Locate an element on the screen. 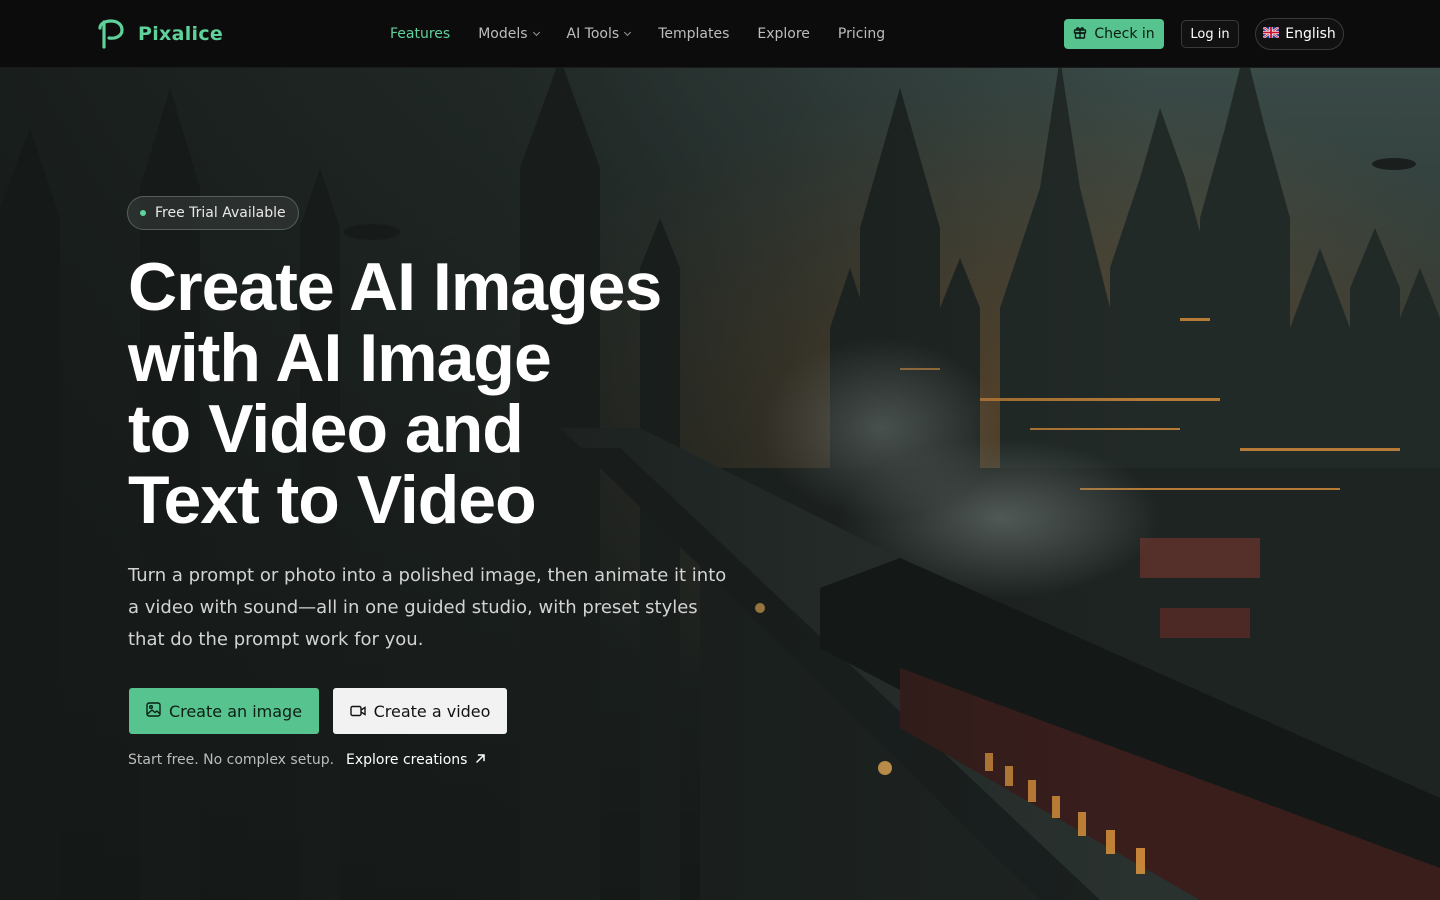  language-selector: English is located at coordinates (1299, 34).